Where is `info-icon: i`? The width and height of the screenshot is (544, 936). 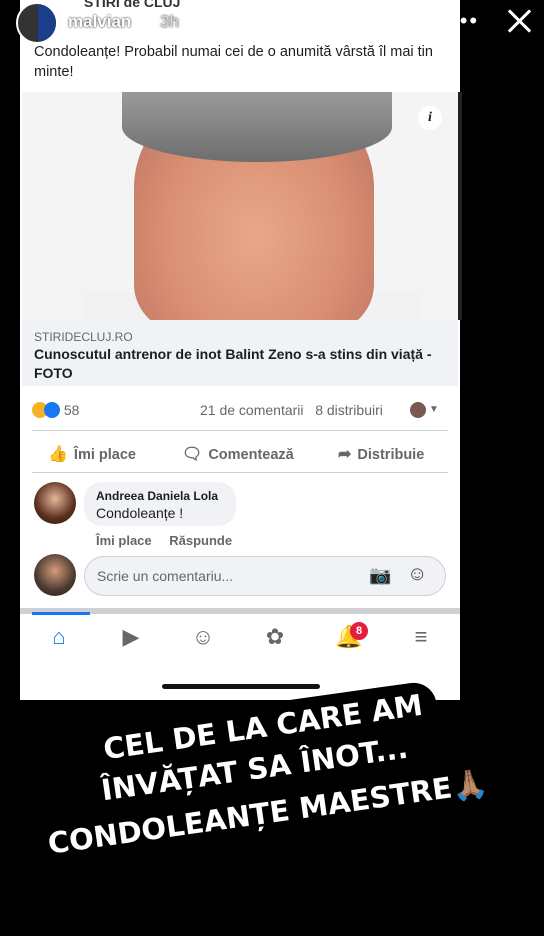 info-icon: i is located at coordinates (430, 118).